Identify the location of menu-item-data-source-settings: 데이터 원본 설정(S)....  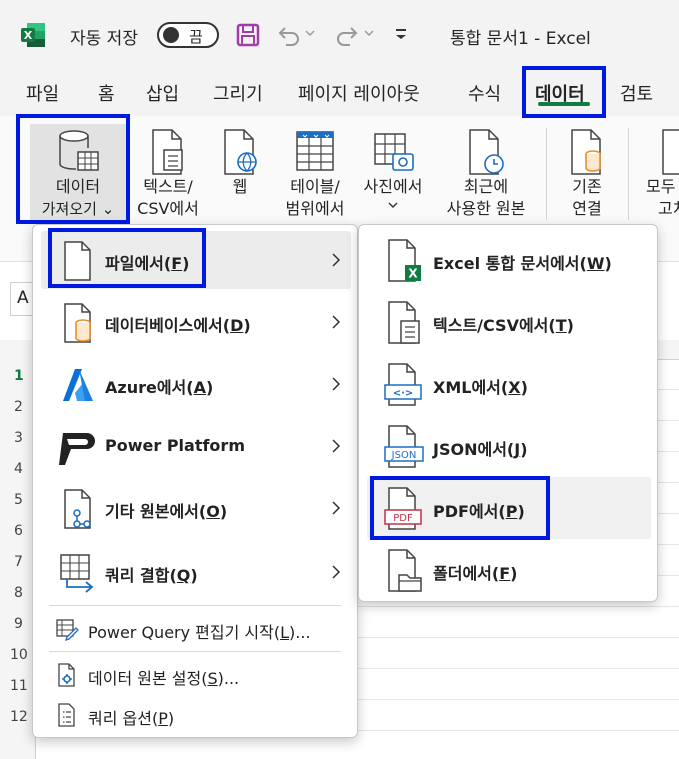
(196, 675).